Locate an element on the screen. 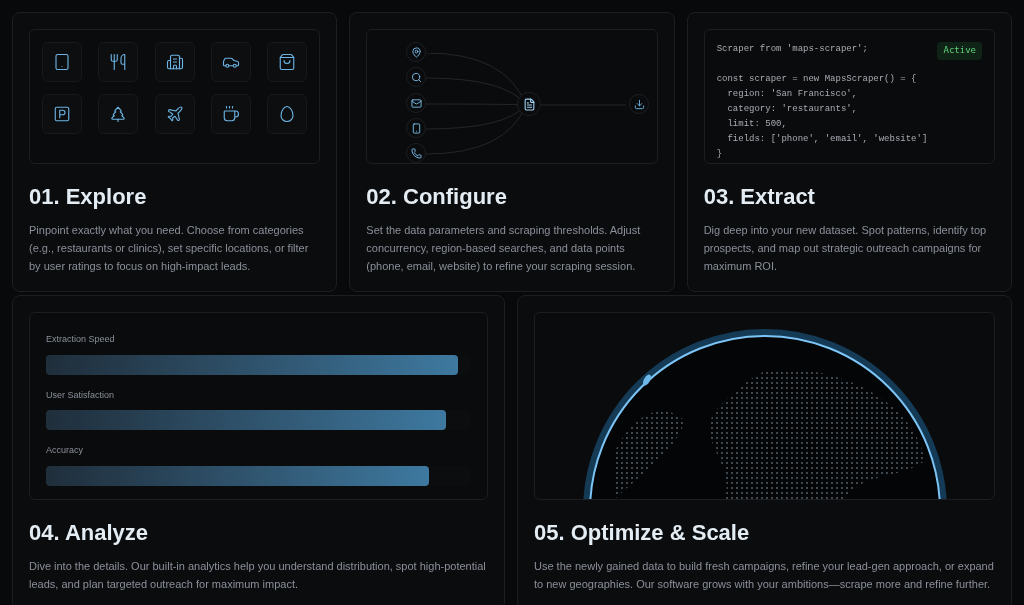 The image size is (1024, 605). code-line: } is located at coordinates (719, 154).